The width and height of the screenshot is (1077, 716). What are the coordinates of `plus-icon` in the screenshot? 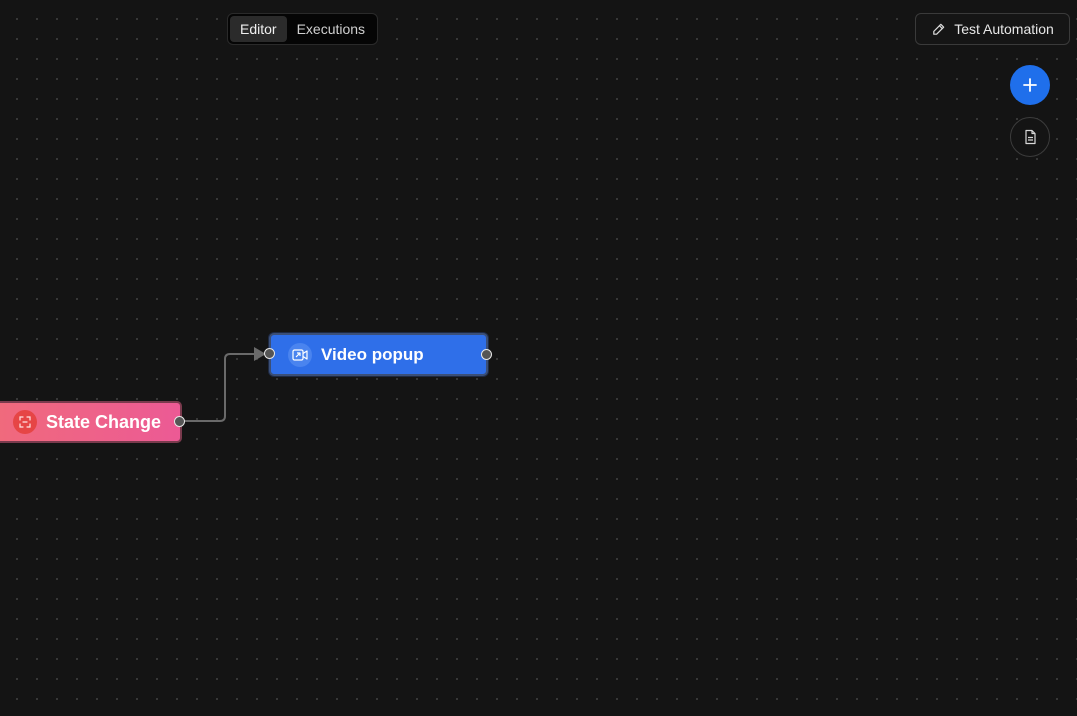 It's located at (1030, 85).